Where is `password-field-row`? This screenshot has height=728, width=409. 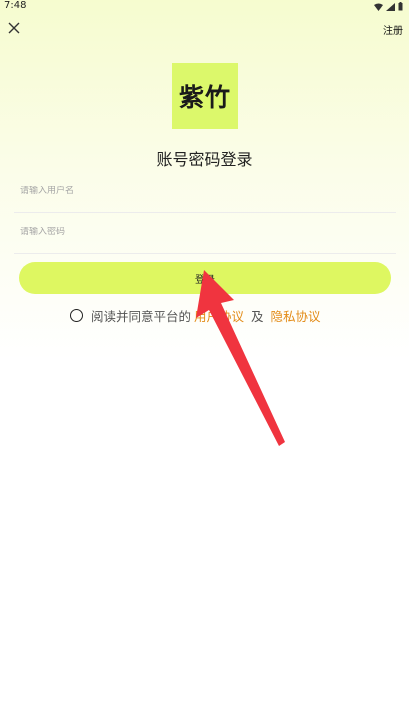 password-field-row is located at coordinates (205, 233).